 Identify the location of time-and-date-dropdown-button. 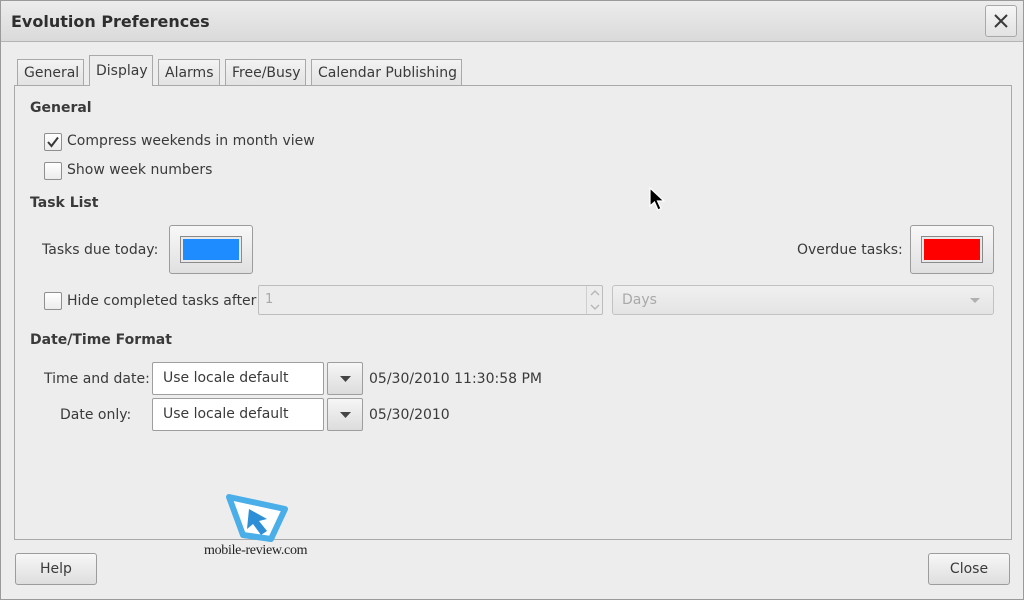
(345, 378).